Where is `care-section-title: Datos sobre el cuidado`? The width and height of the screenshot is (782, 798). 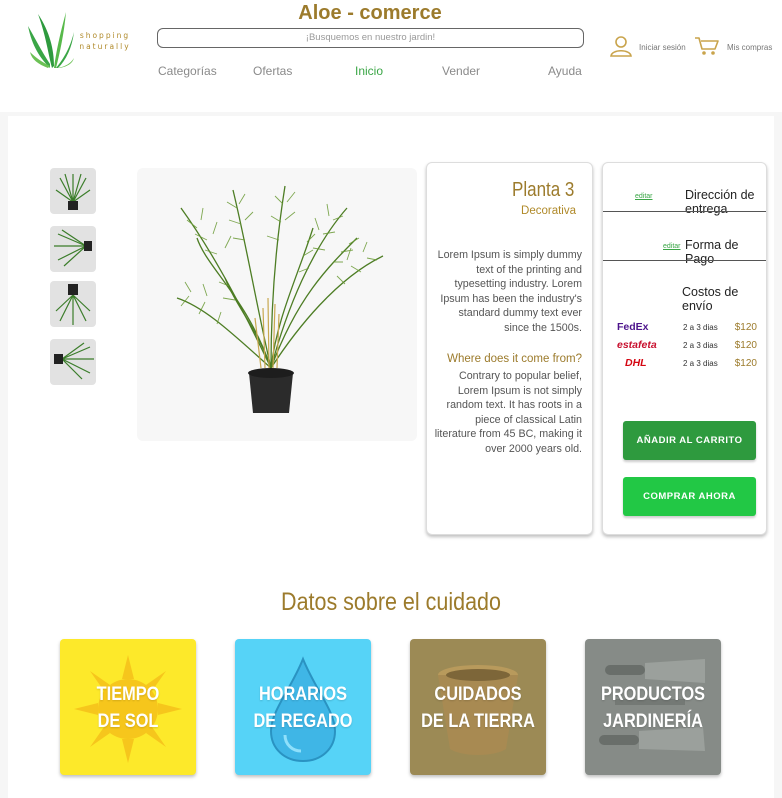 care-section-title: Datos sobre el cuidado is located at coordinates (391, 602).